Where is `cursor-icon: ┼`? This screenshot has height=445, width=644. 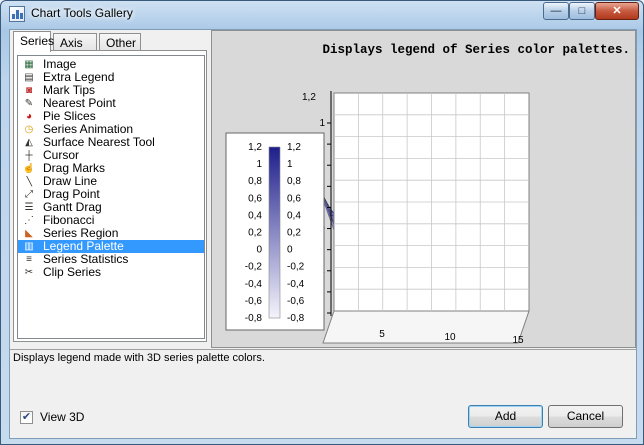 cursor-icon: ┼ is located at coordinates (29, 155).